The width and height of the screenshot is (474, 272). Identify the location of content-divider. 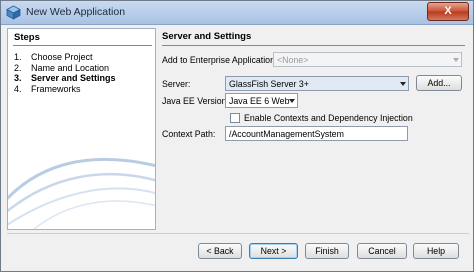
(313, 45).